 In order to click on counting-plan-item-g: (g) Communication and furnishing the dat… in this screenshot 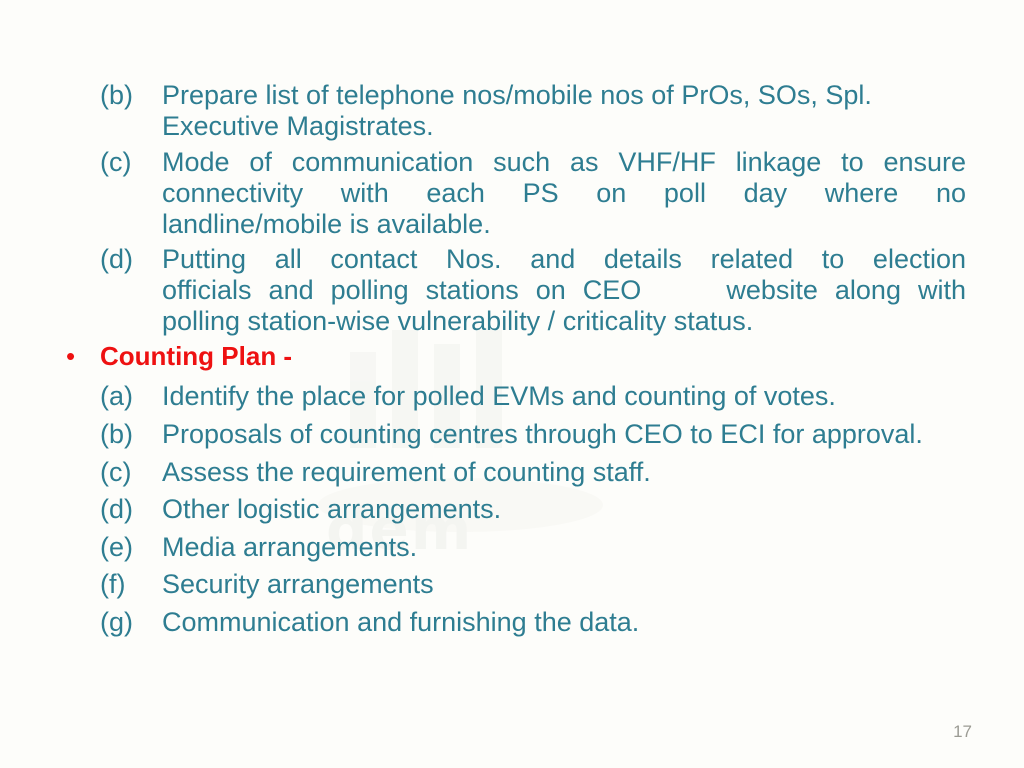, I will do `click(540, 622)`.